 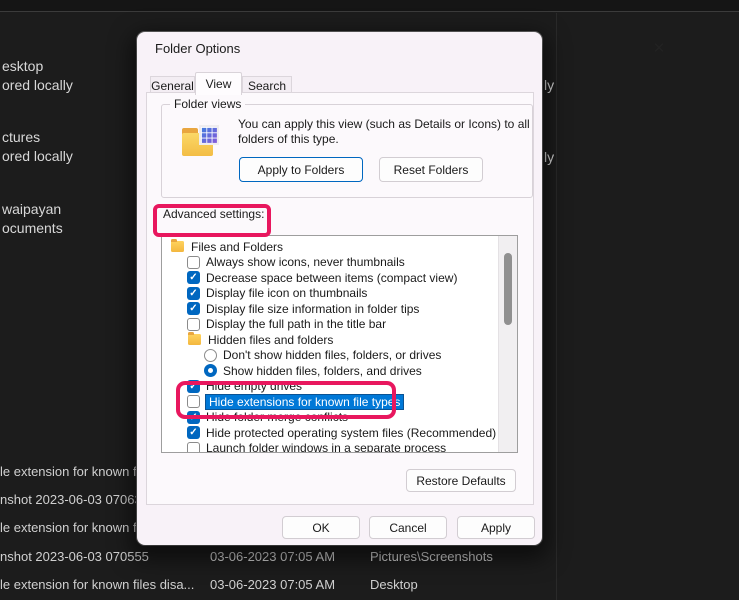 What do you see at coordinates (507, 344) in the screenshot?
I see `scrollbar-track` at bounding box center [507, 344].